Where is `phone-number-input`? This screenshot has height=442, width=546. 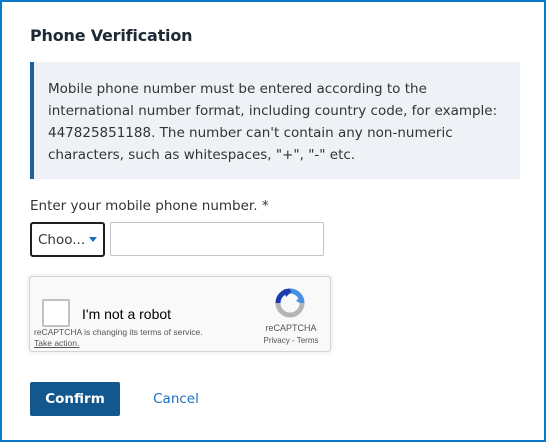 phone-number-input is located at coordinates (217, 239).